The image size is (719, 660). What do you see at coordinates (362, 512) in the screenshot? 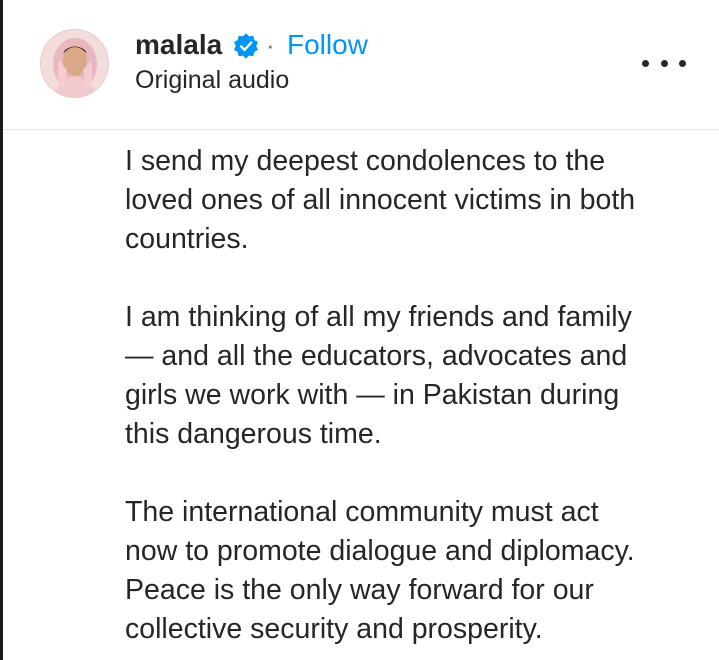
I see `caption-line: The international community must act` at bounding box center [362, 512].